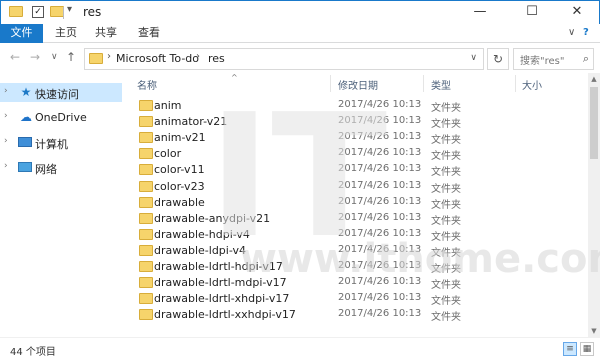 Image resolution: width=600 pixels, height=359 pixels. What do you see at coordinates (355, 121) in the screenshot?
I see `table-row: animator-v21 2017/4/26 10:13 文件夹` at bounding box center [355, 121].